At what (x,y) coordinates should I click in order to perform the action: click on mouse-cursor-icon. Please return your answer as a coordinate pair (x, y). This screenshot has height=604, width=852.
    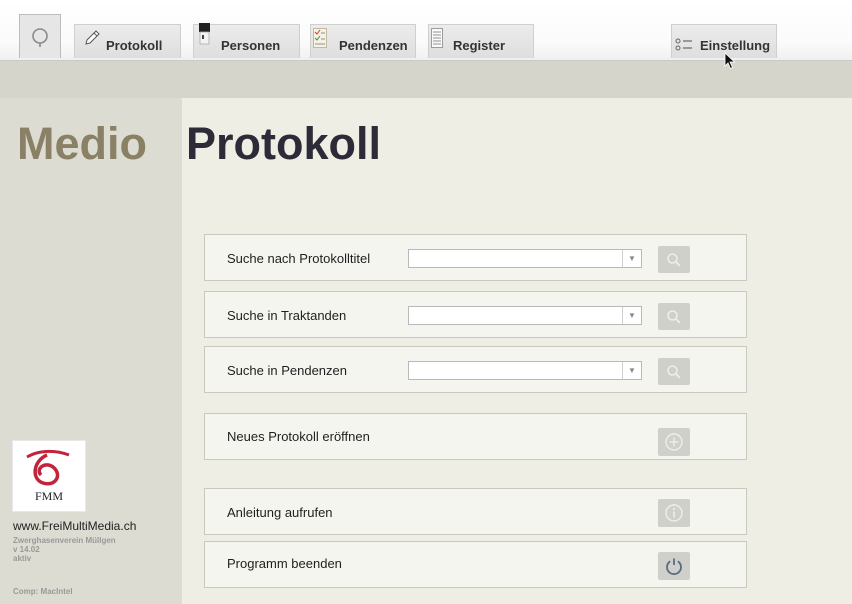
    Looking at the image, I should click on (730, 61).